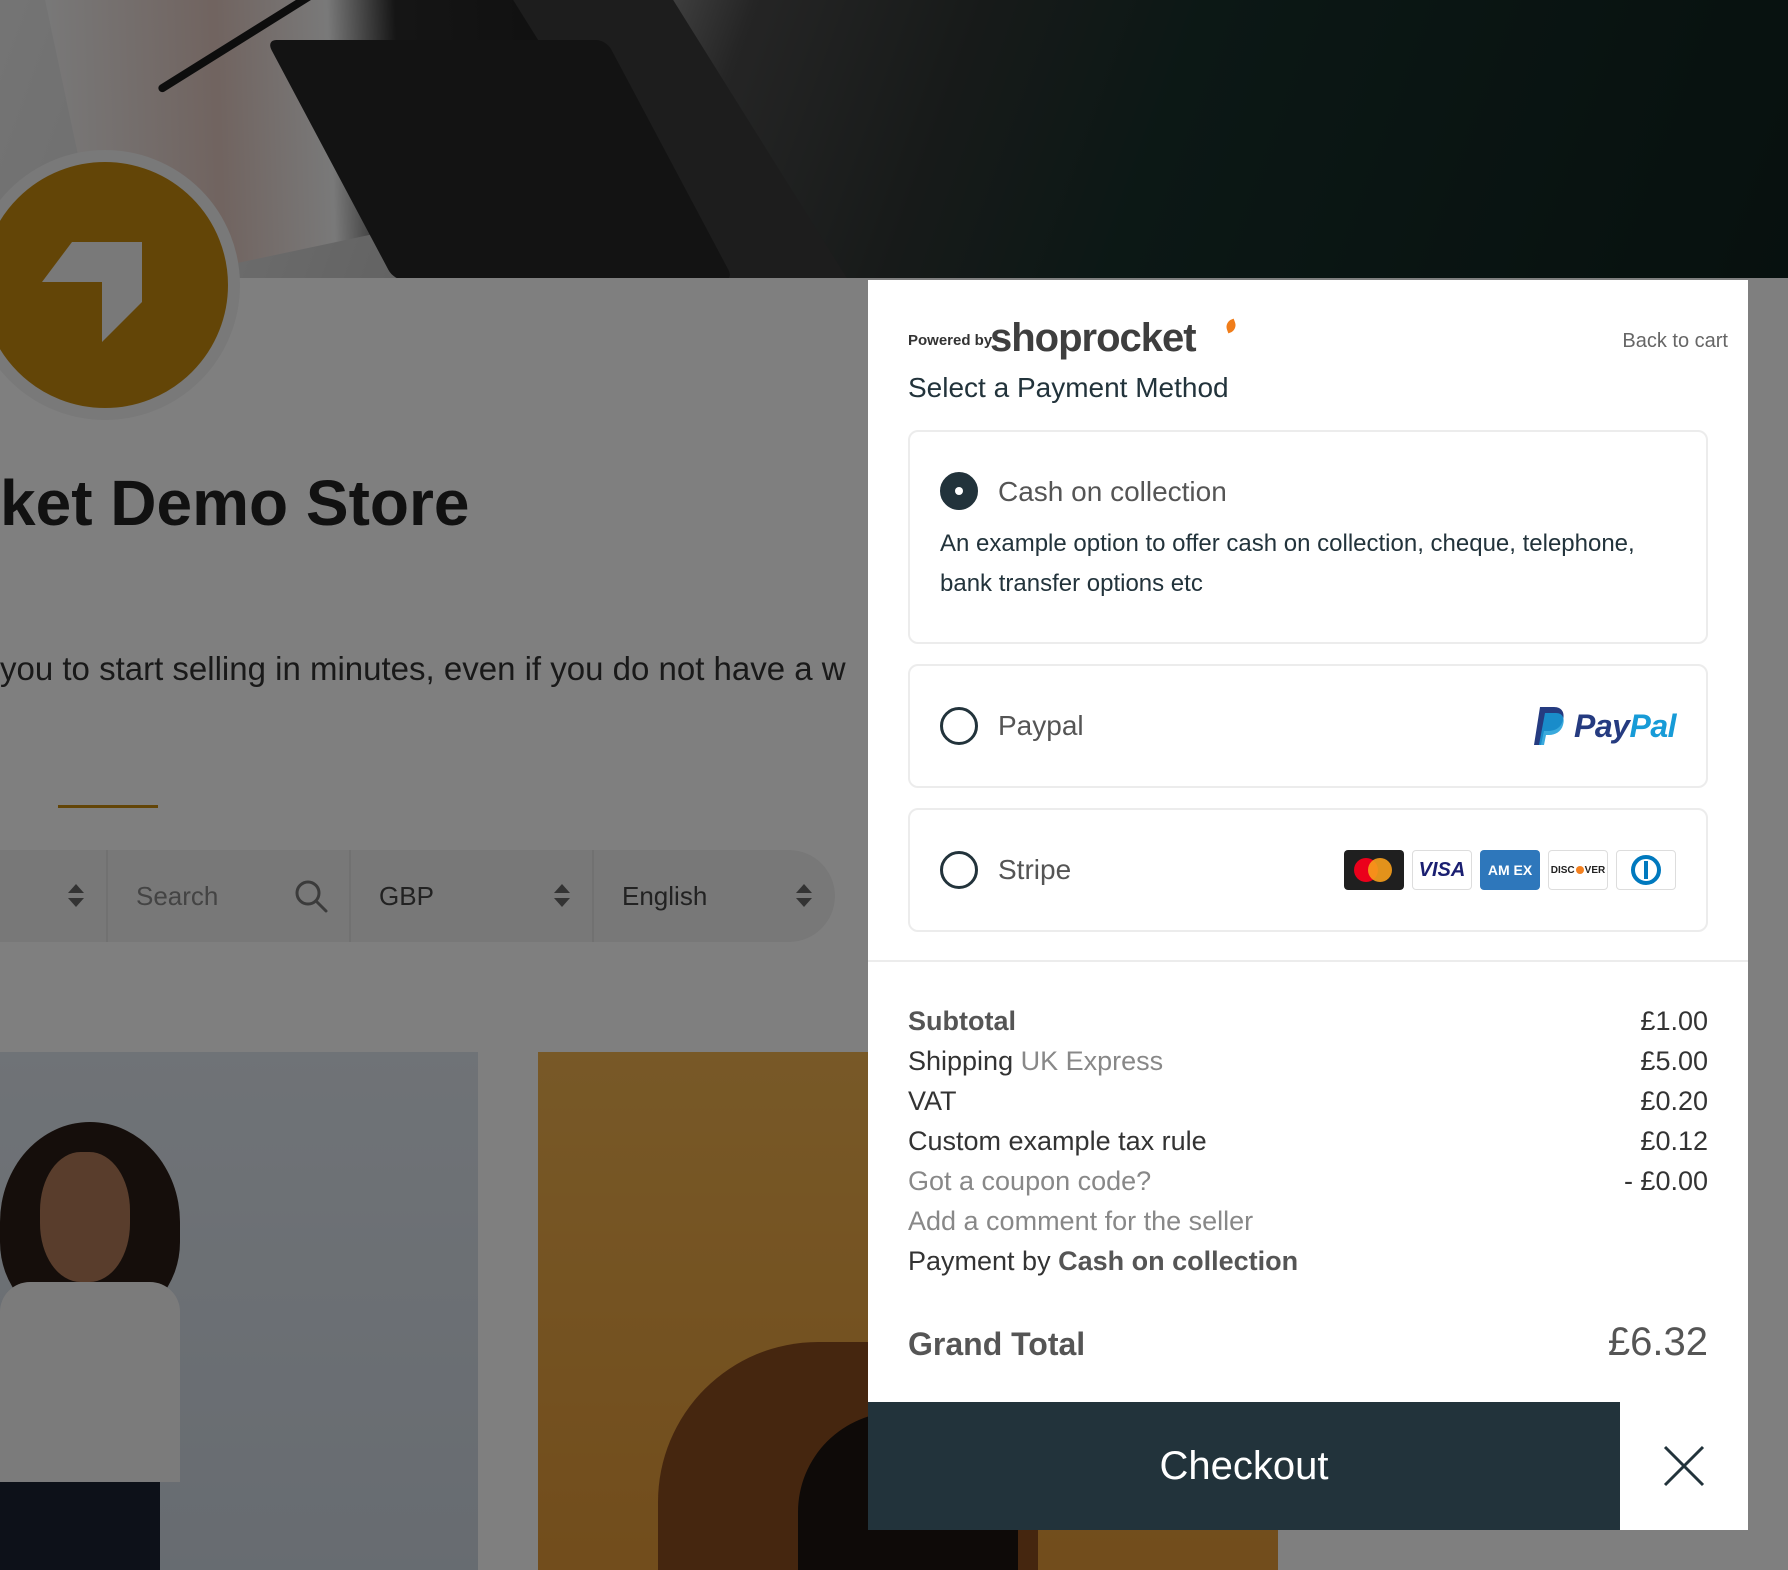 The height and width of the screenshot is (1570, 1788). I want to click on shipping-label-group: Shipping UK Express, so click(1035, 1061).